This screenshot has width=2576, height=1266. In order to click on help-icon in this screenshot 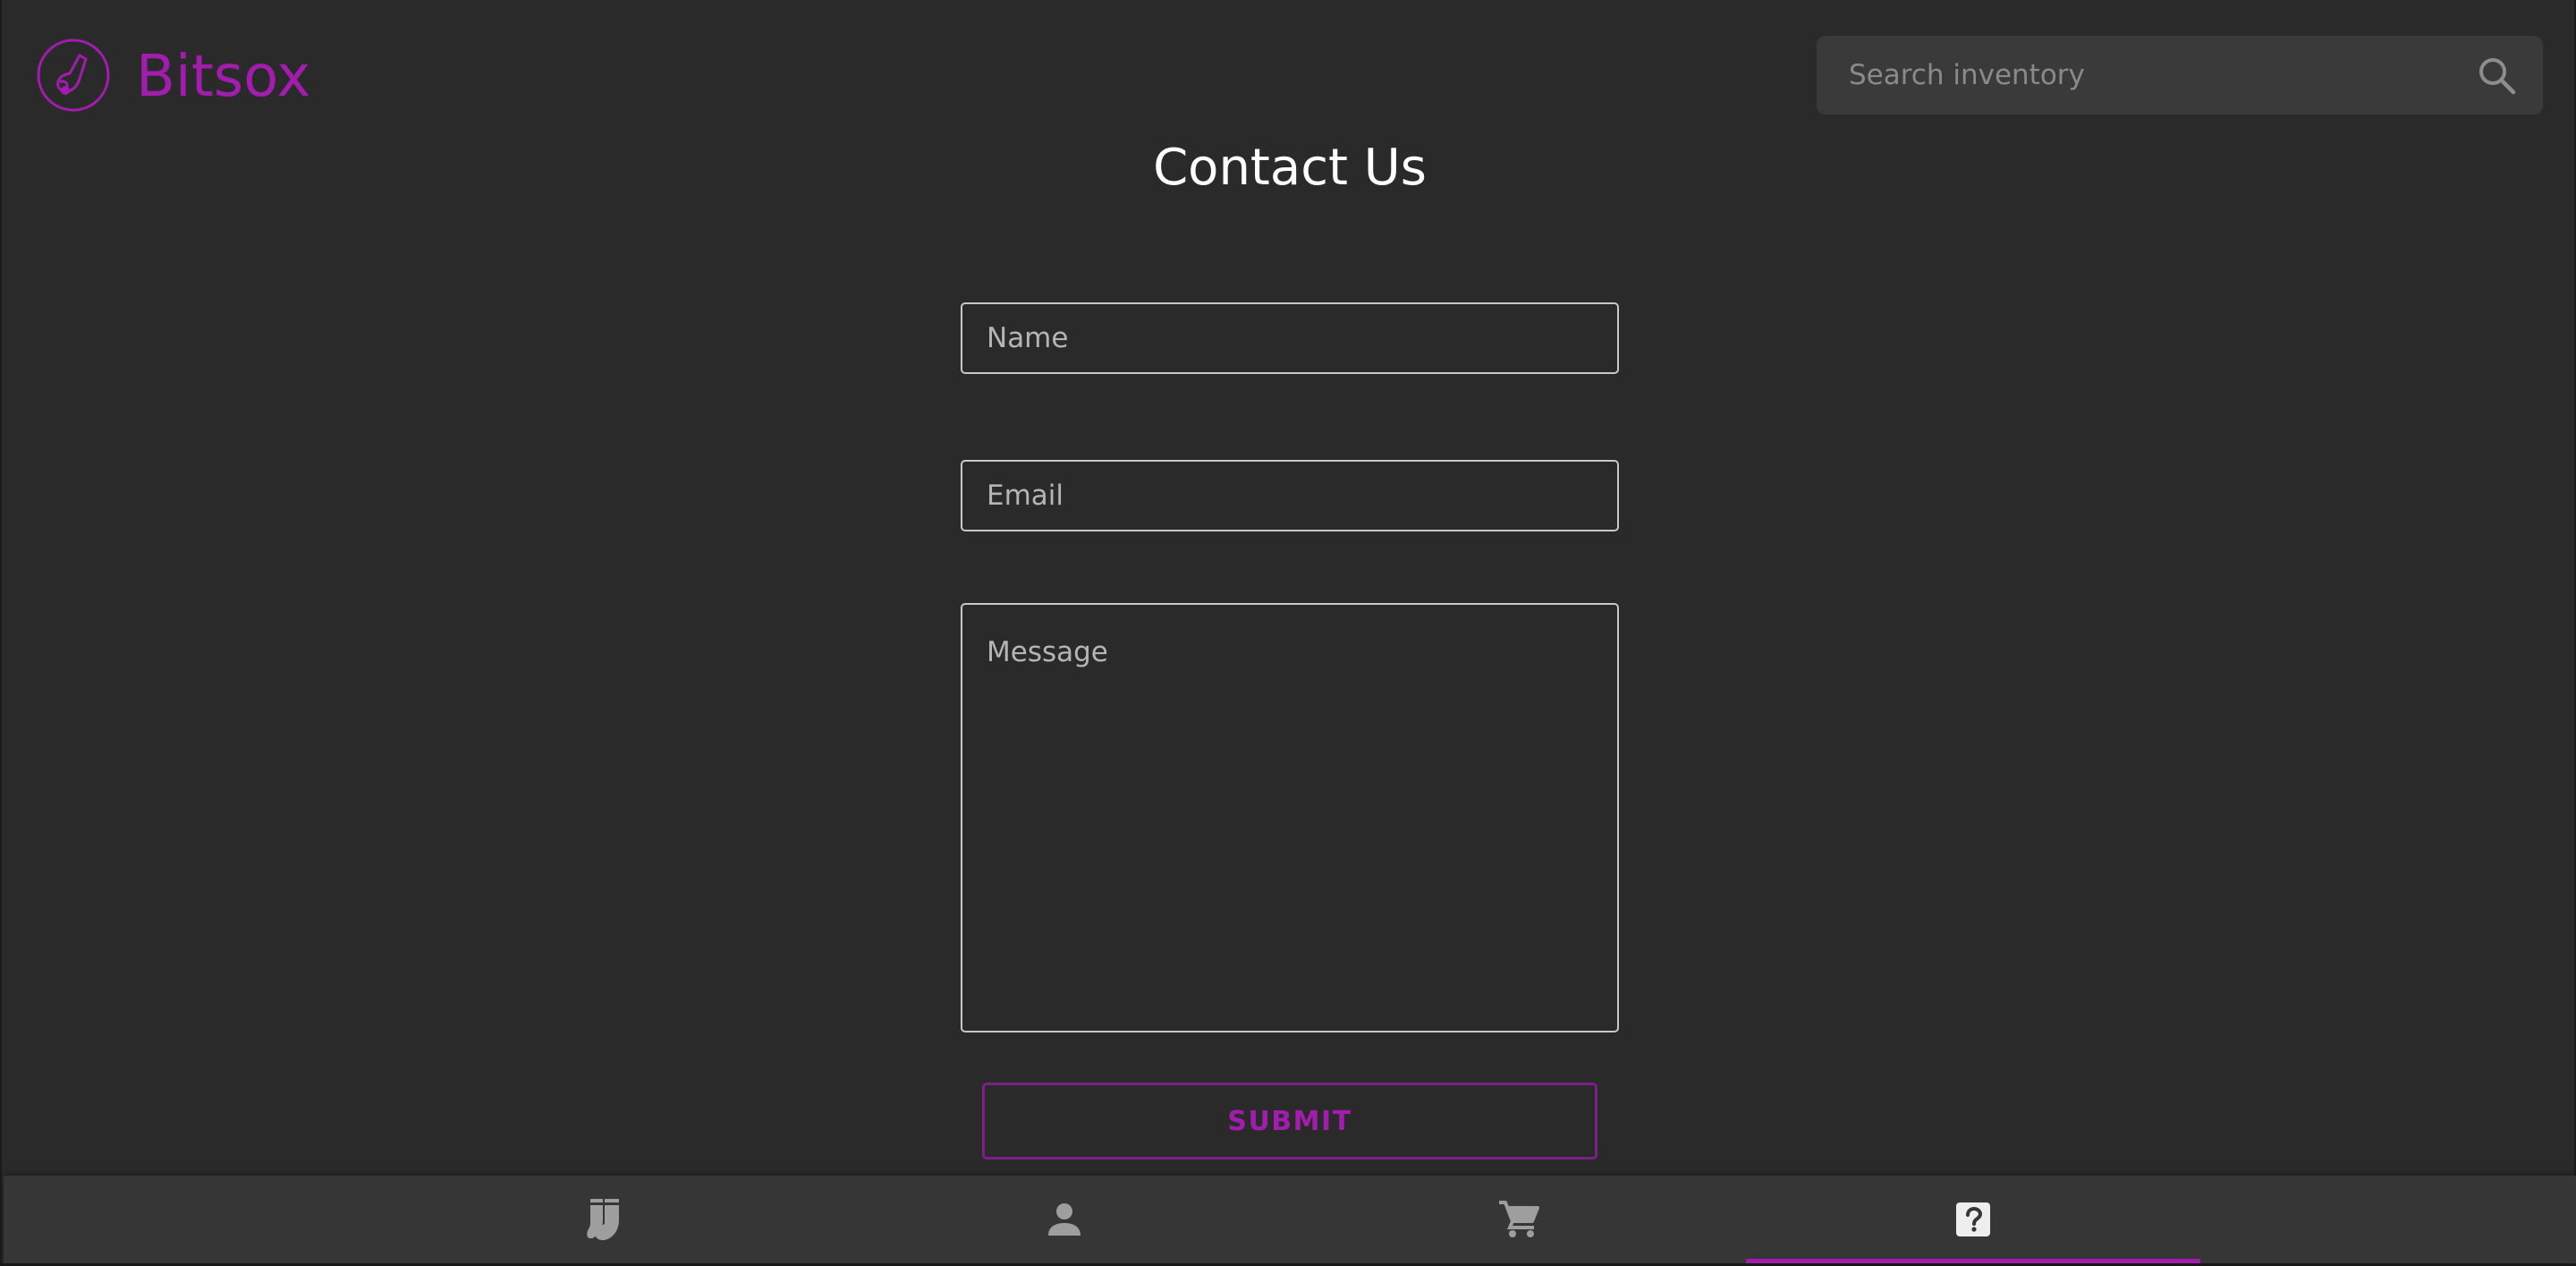, I will do `click(1973, 1219)`.